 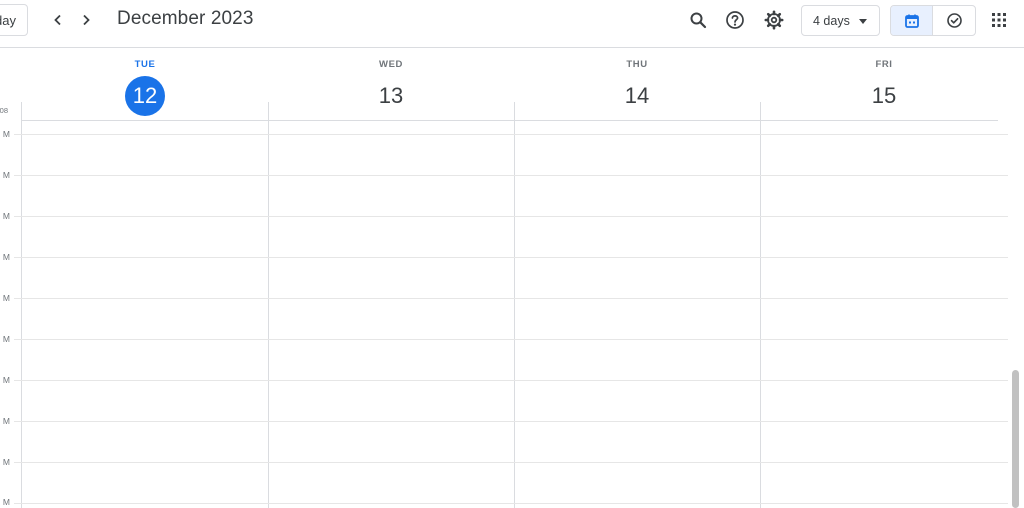 I want to click on scrollbar-thumb, so click(x=1015, y=439).